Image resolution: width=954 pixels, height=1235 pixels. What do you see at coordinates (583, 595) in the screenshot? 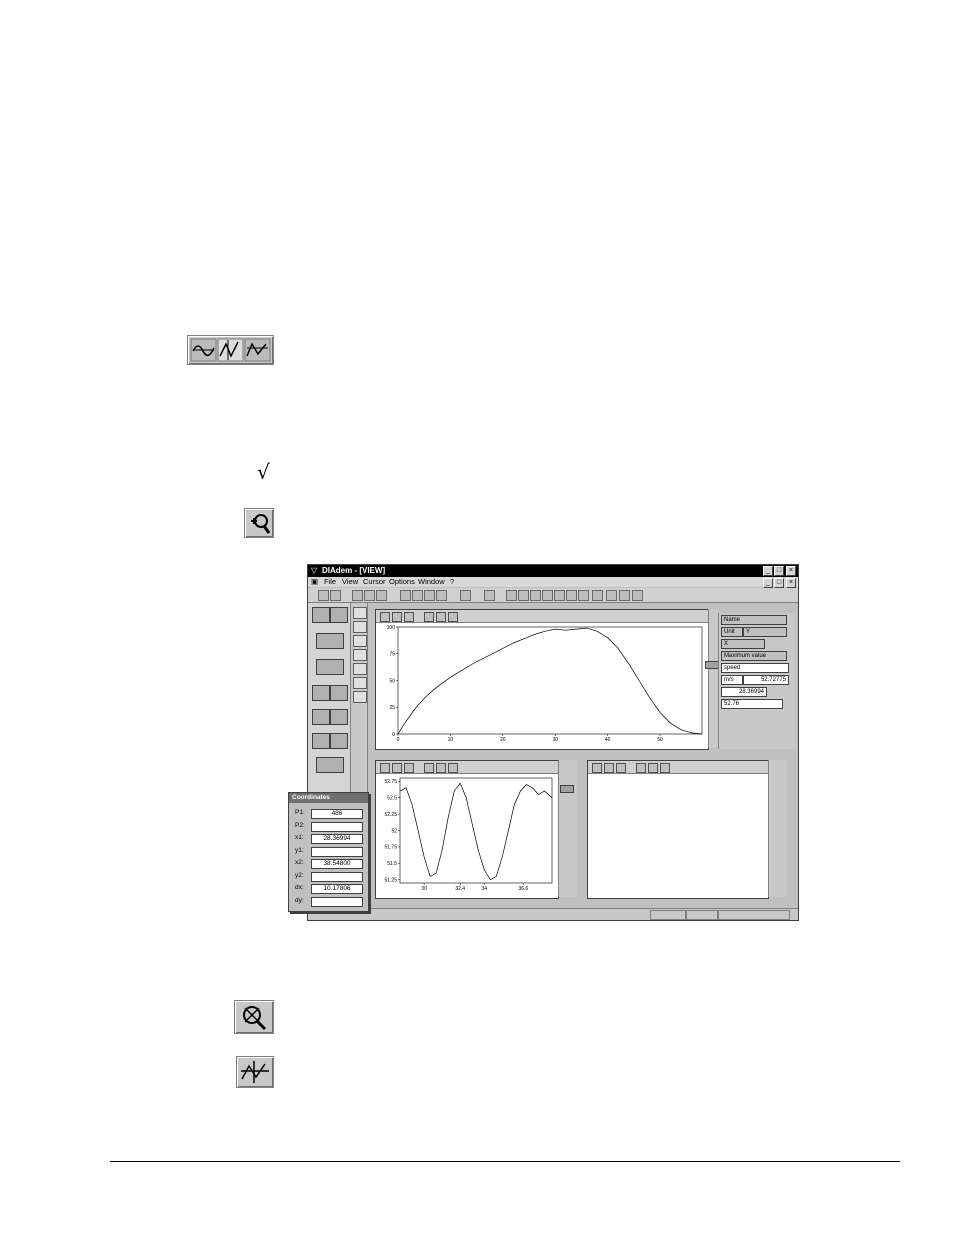
I see `tool-f-icon` at bounding box center [583, 595].